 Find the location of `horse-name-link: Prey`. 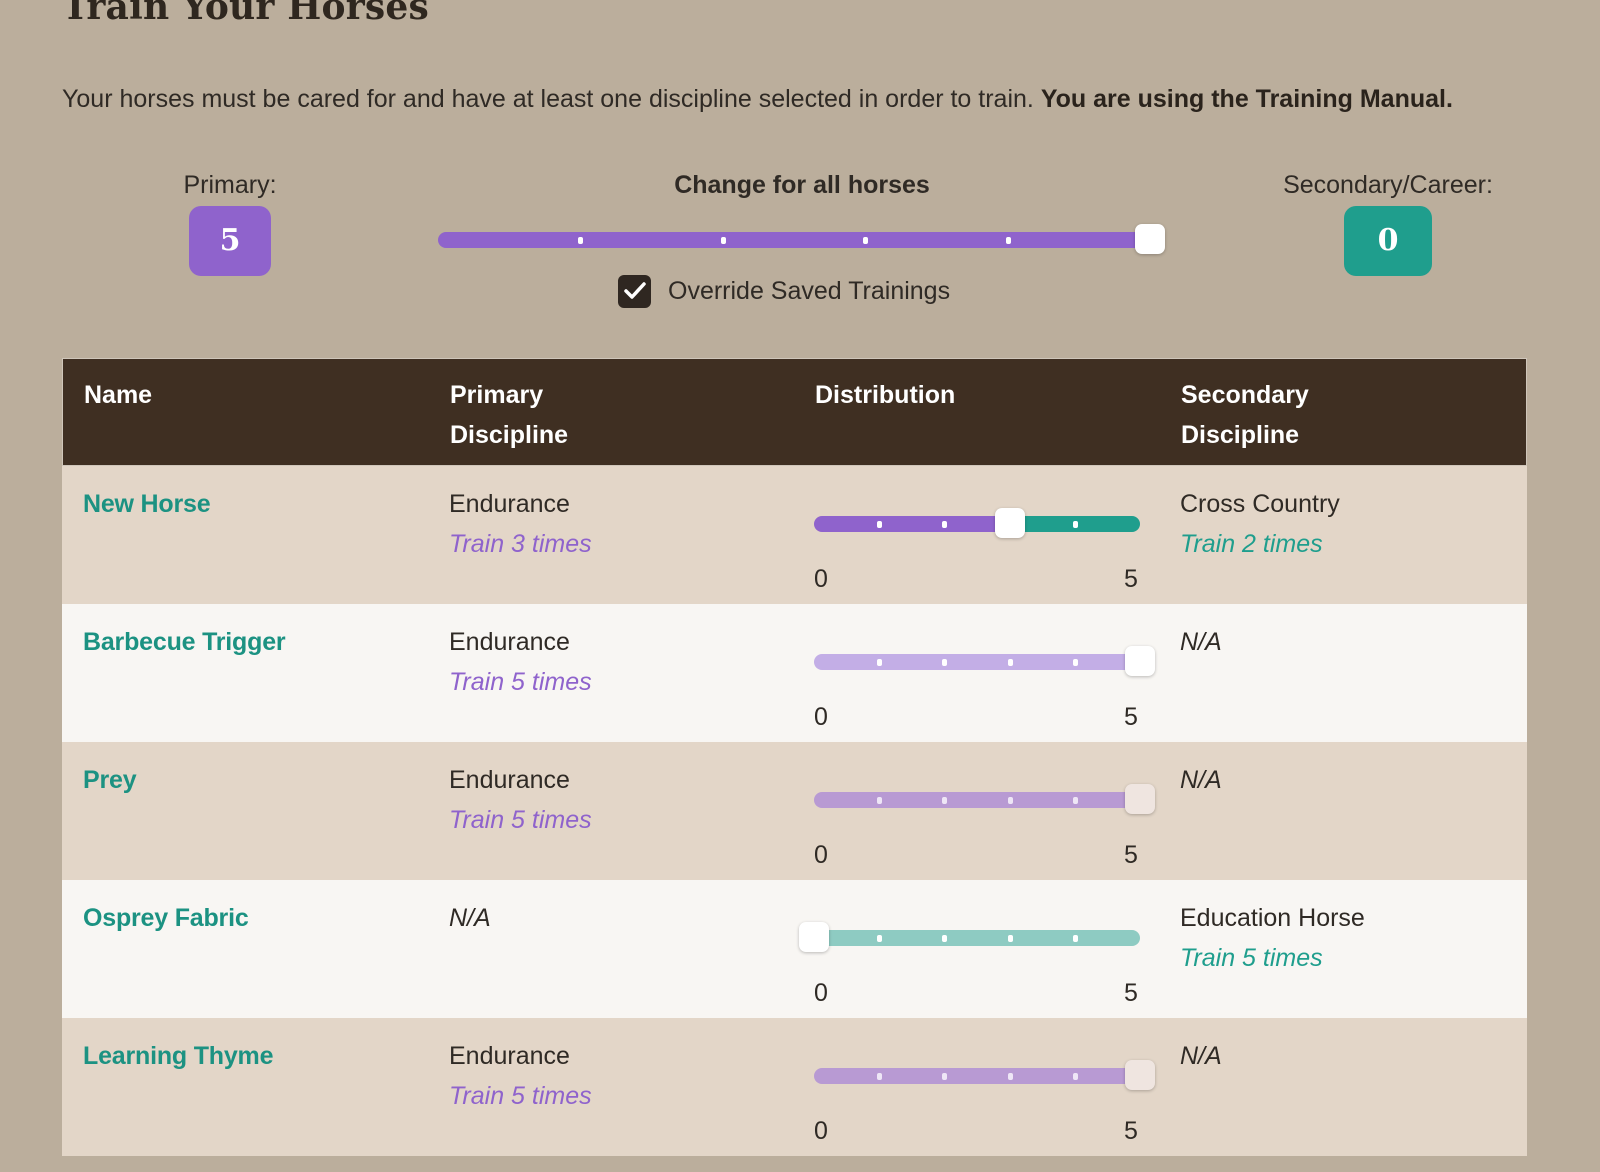

horse-name-link: Prey is located at coordinates (110, 780).